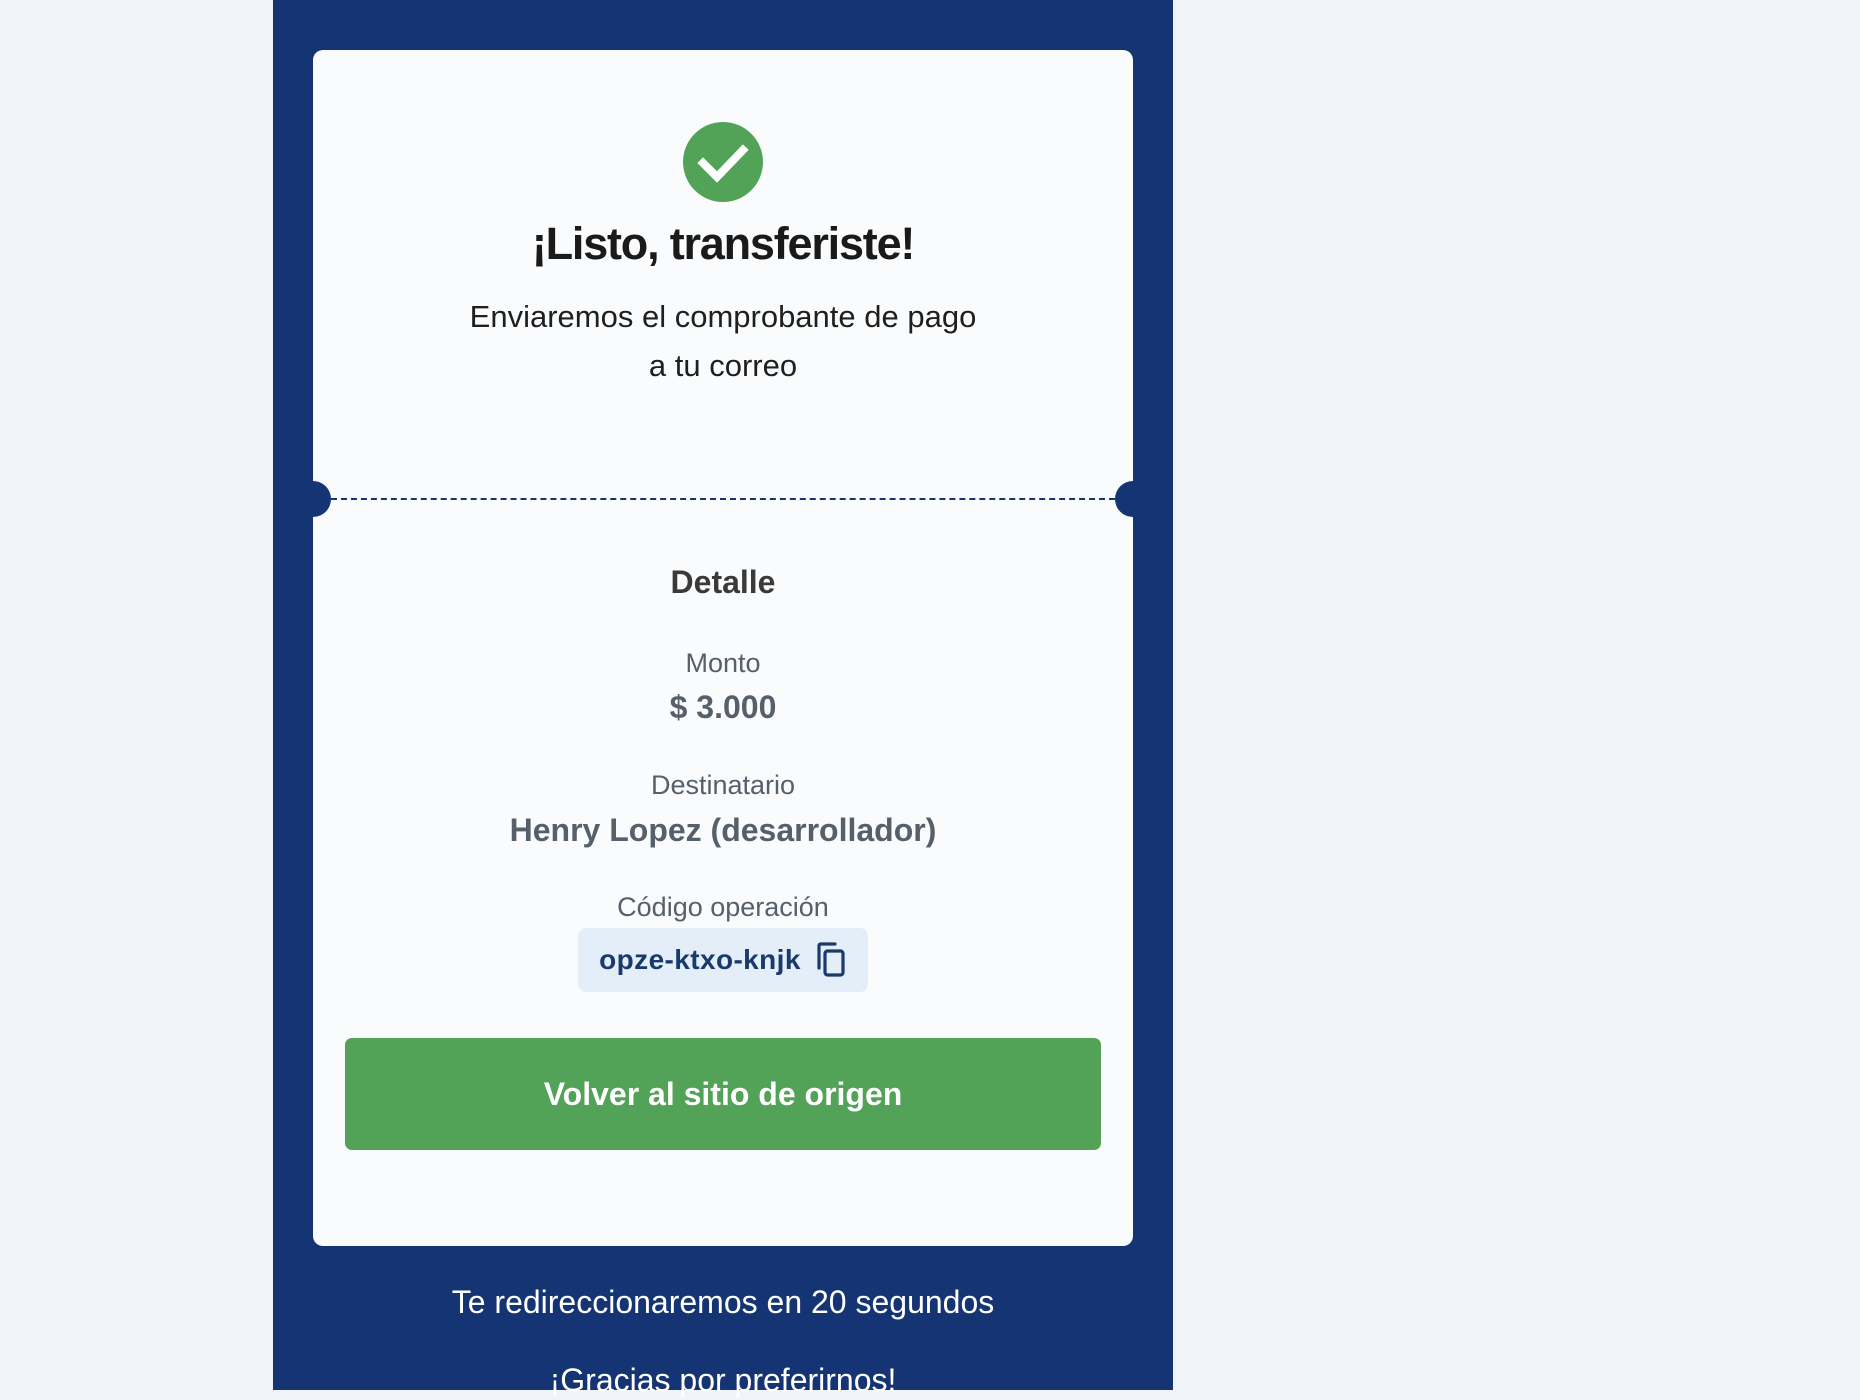 Image resolution: width=1860 pixels, height=1400 pixels. What do you see at coordinates (723, 365) in the screenshot?
I see `success-subtitle-line-2: a tu correo` at bounding box center [723, 365].